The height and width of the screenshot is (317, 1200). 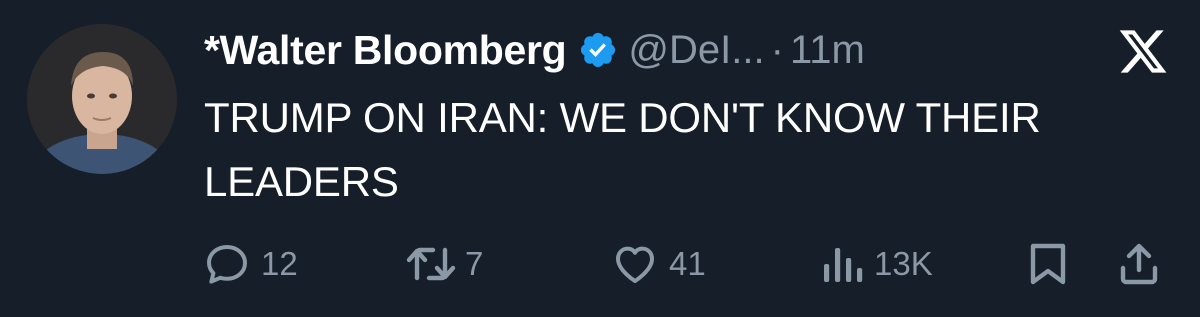 I want to click on avatar, so click(x=102, y=99).